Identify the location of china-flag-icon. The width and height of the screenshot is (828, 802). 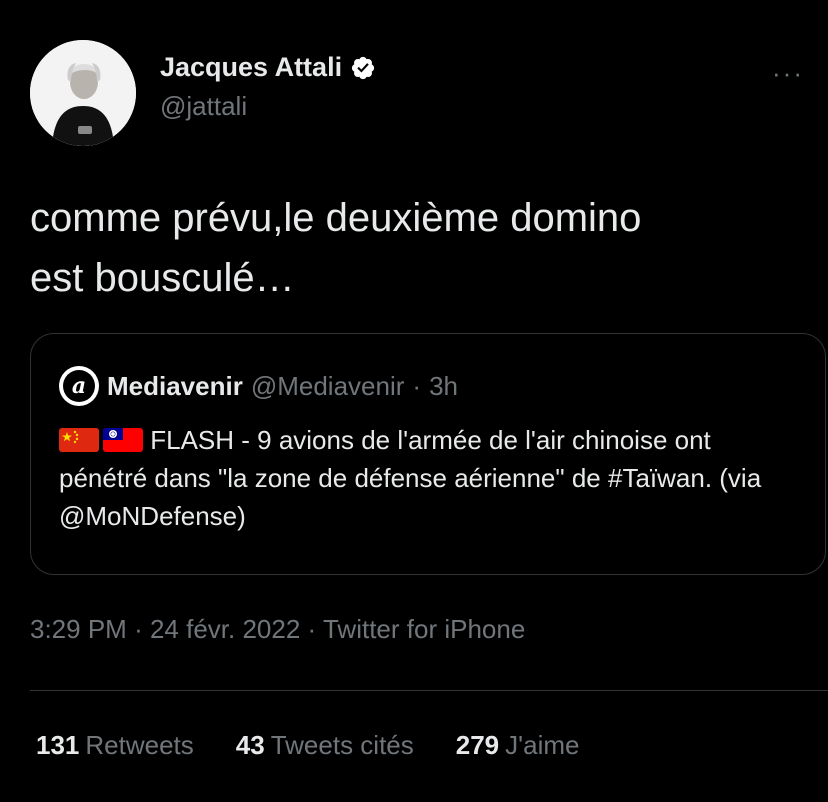
(79, 440).